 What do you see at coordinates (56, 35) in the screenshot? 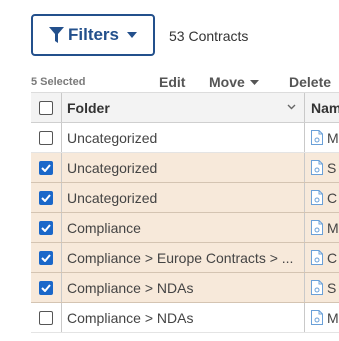
I see `funnel-icon` at bounding box center [56, 35].